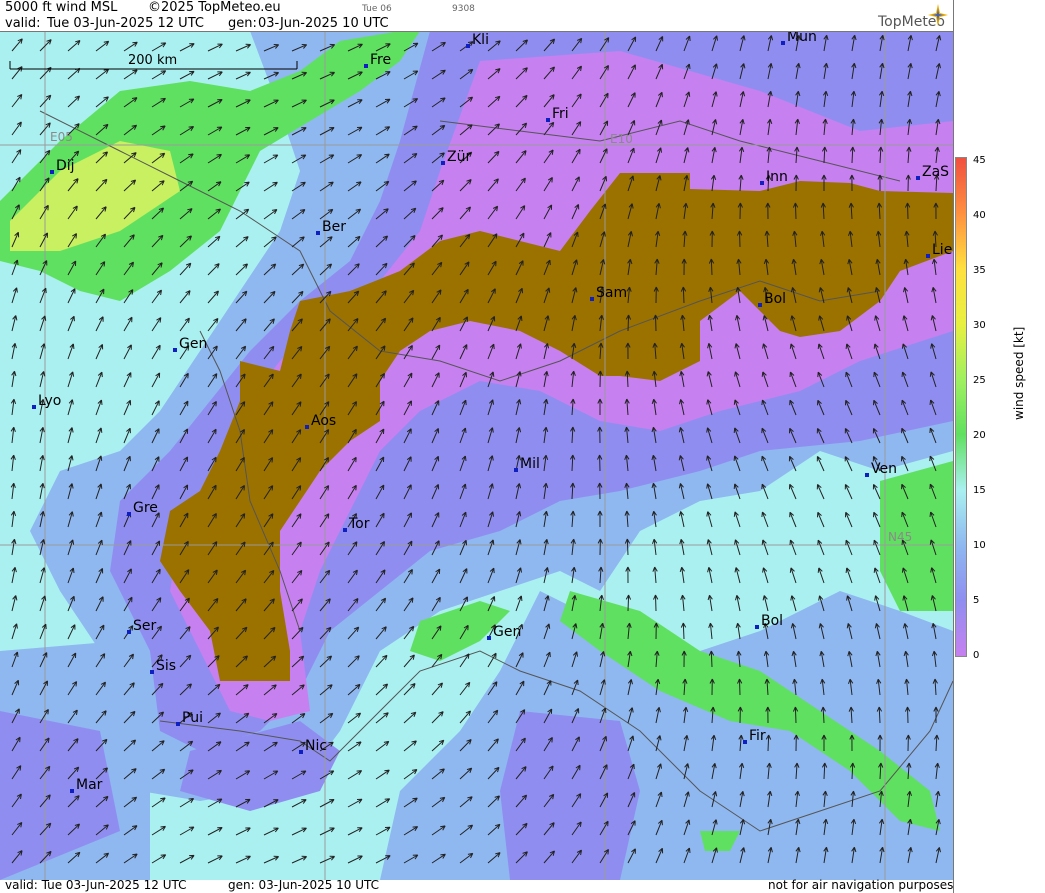  Describe the element at coordinates (979, 325) in the screenshot. I see `legend-tick: 30` at that location.